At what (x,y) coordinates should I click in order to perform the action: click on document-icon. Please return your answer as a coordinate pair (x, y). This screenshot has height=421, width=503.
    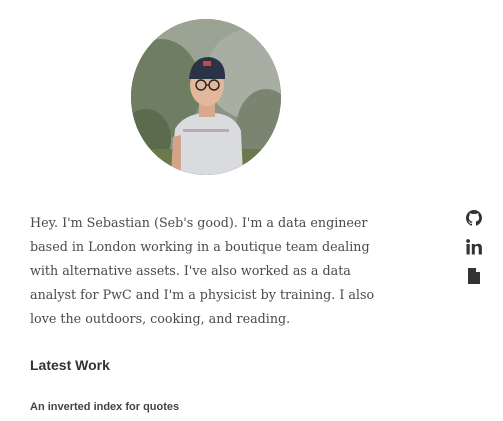
    Looking at the image, I should click on (474, 276).